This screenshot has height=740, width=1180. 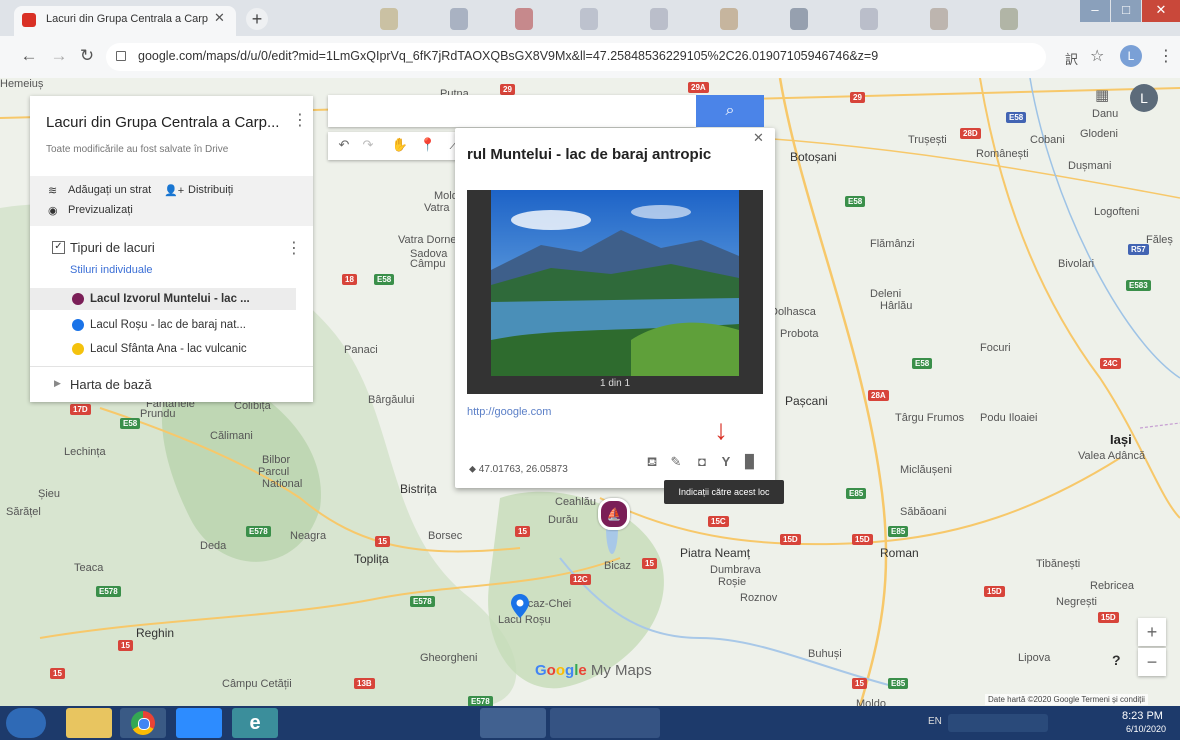 What do you see at coordinates (255, 723) in the screenshot?
I see `edge-e-icon: e` at bounding box center [255, 723].